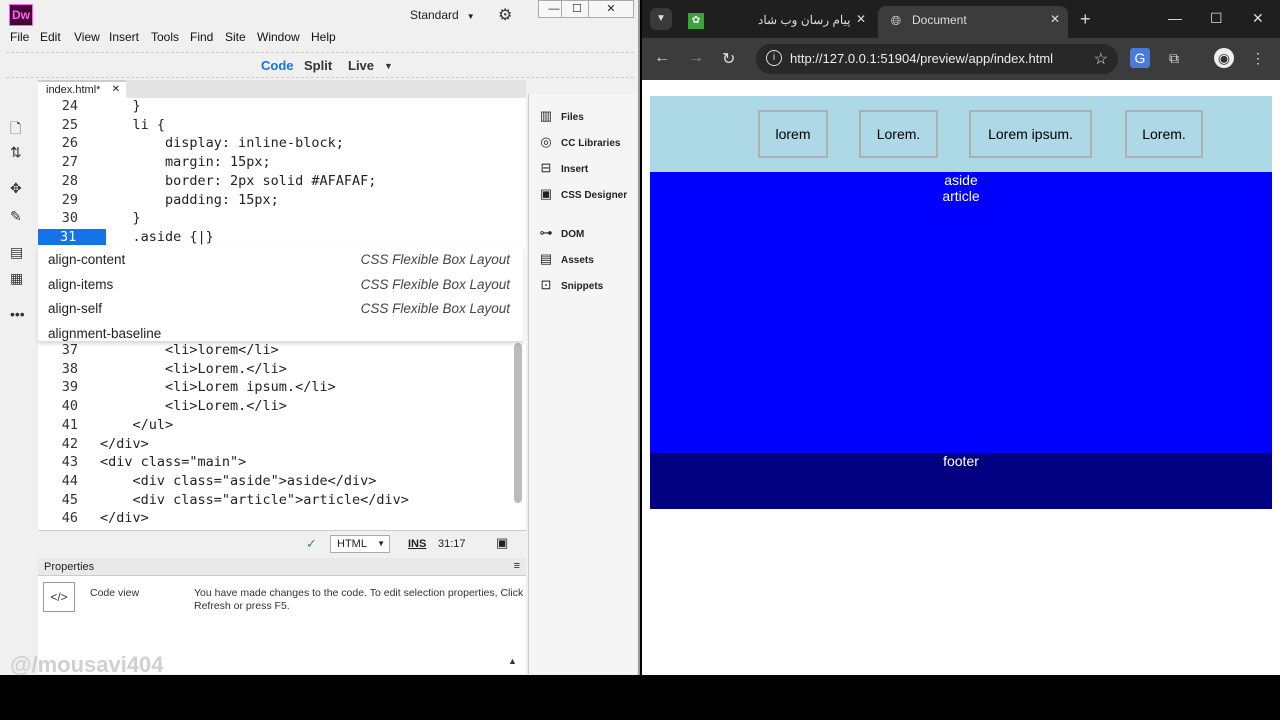 The height and width of the screenshot is (720, 1280). Describe the element at coordinates (75, 308) in the screenshot. I see `code-hint-name: align-self` at that location.